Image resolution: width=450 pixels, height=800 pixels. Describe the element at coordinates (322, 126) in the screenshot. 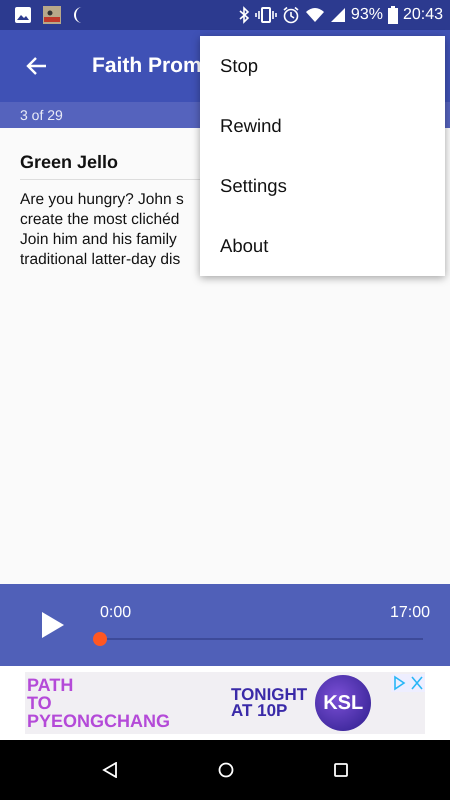

I see `menu-item: Rewind` at that location.